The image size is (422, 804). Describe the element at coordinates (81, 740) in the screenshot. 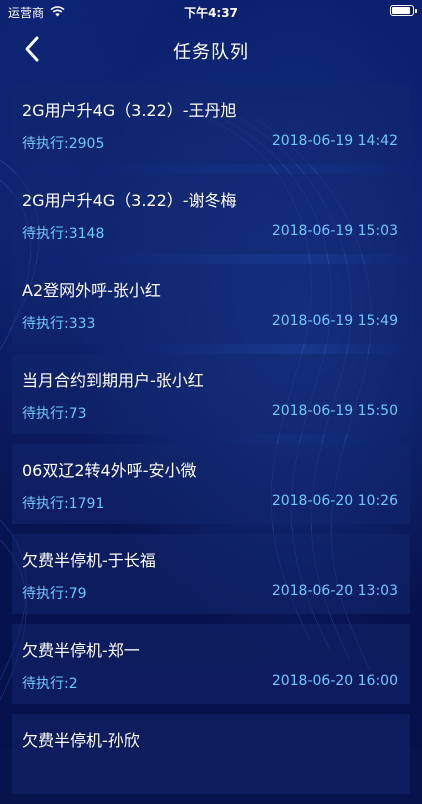

I see `task-title: 欠费半停机-孙欣` at that location.